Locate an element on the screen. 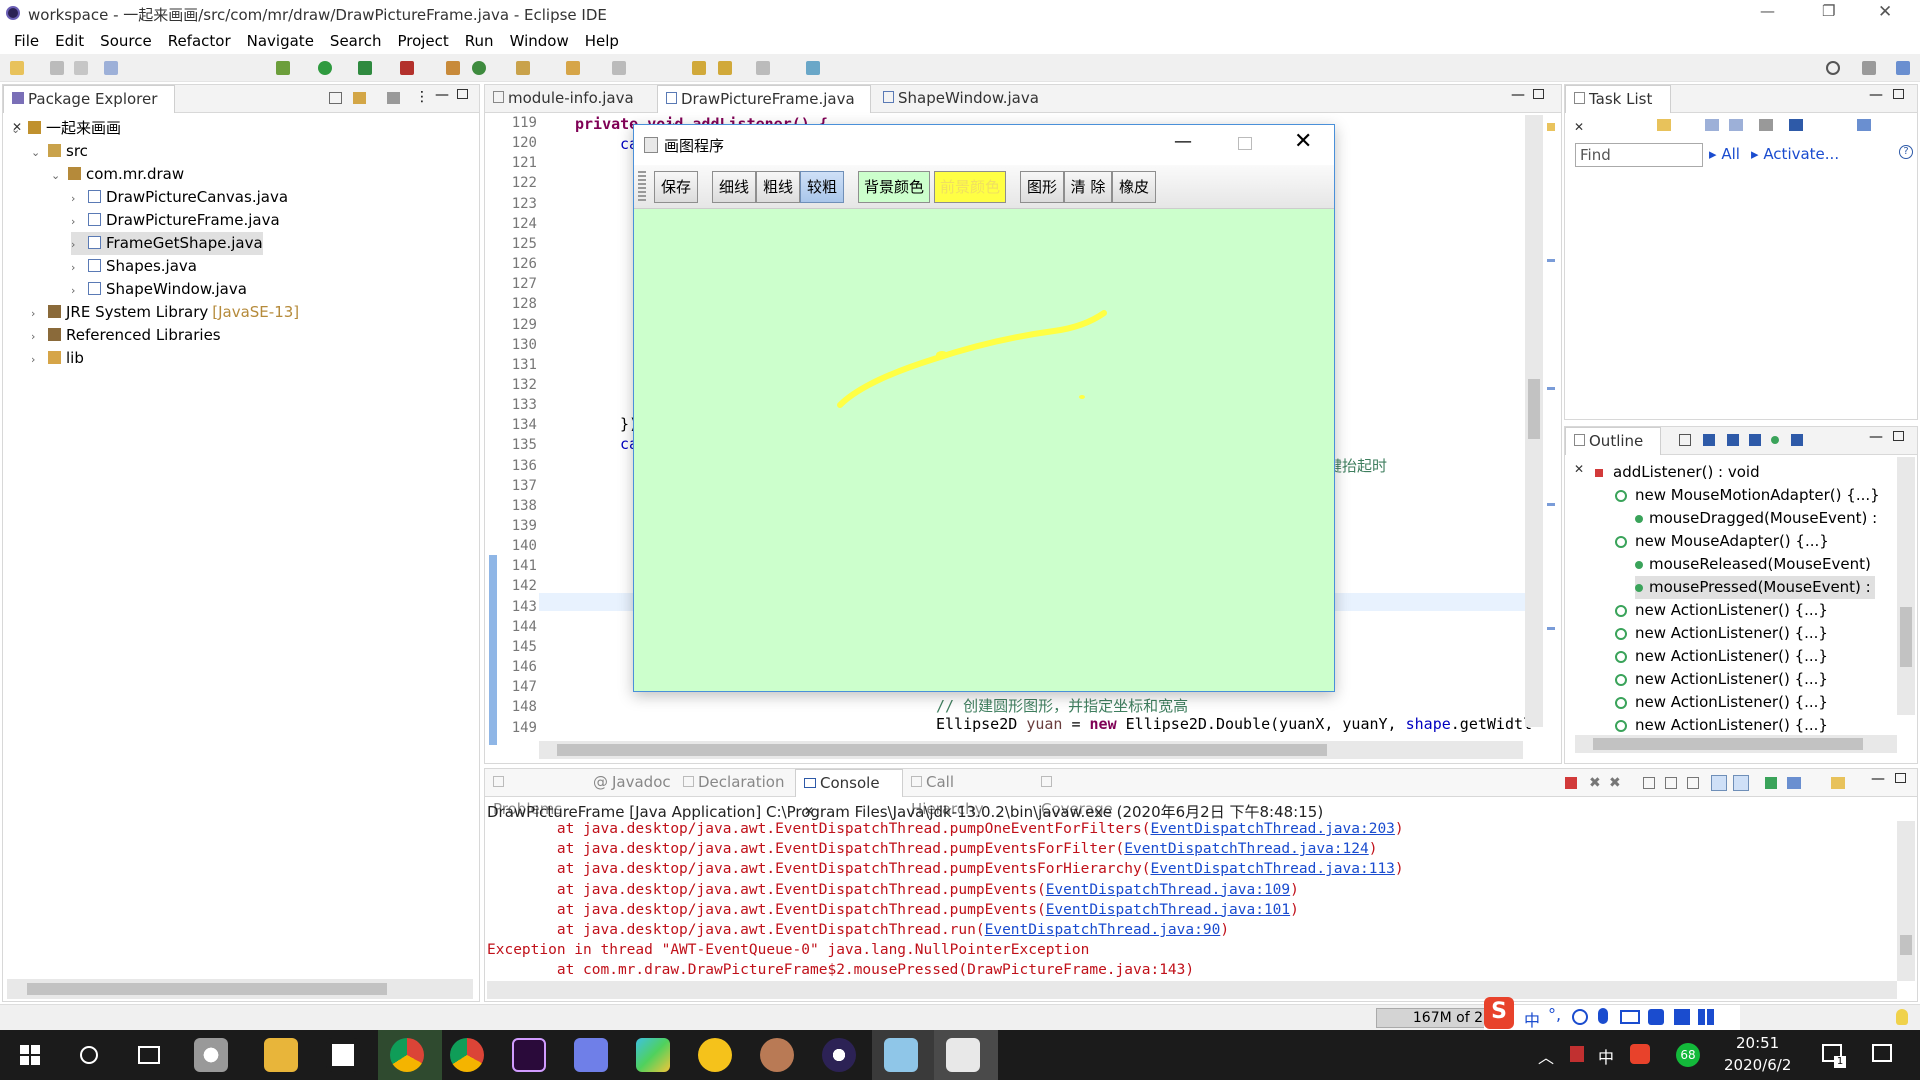 This screenshot has height=1080, width=1920. tab-coverage: Coverage is located at coordinates (1083, 793).